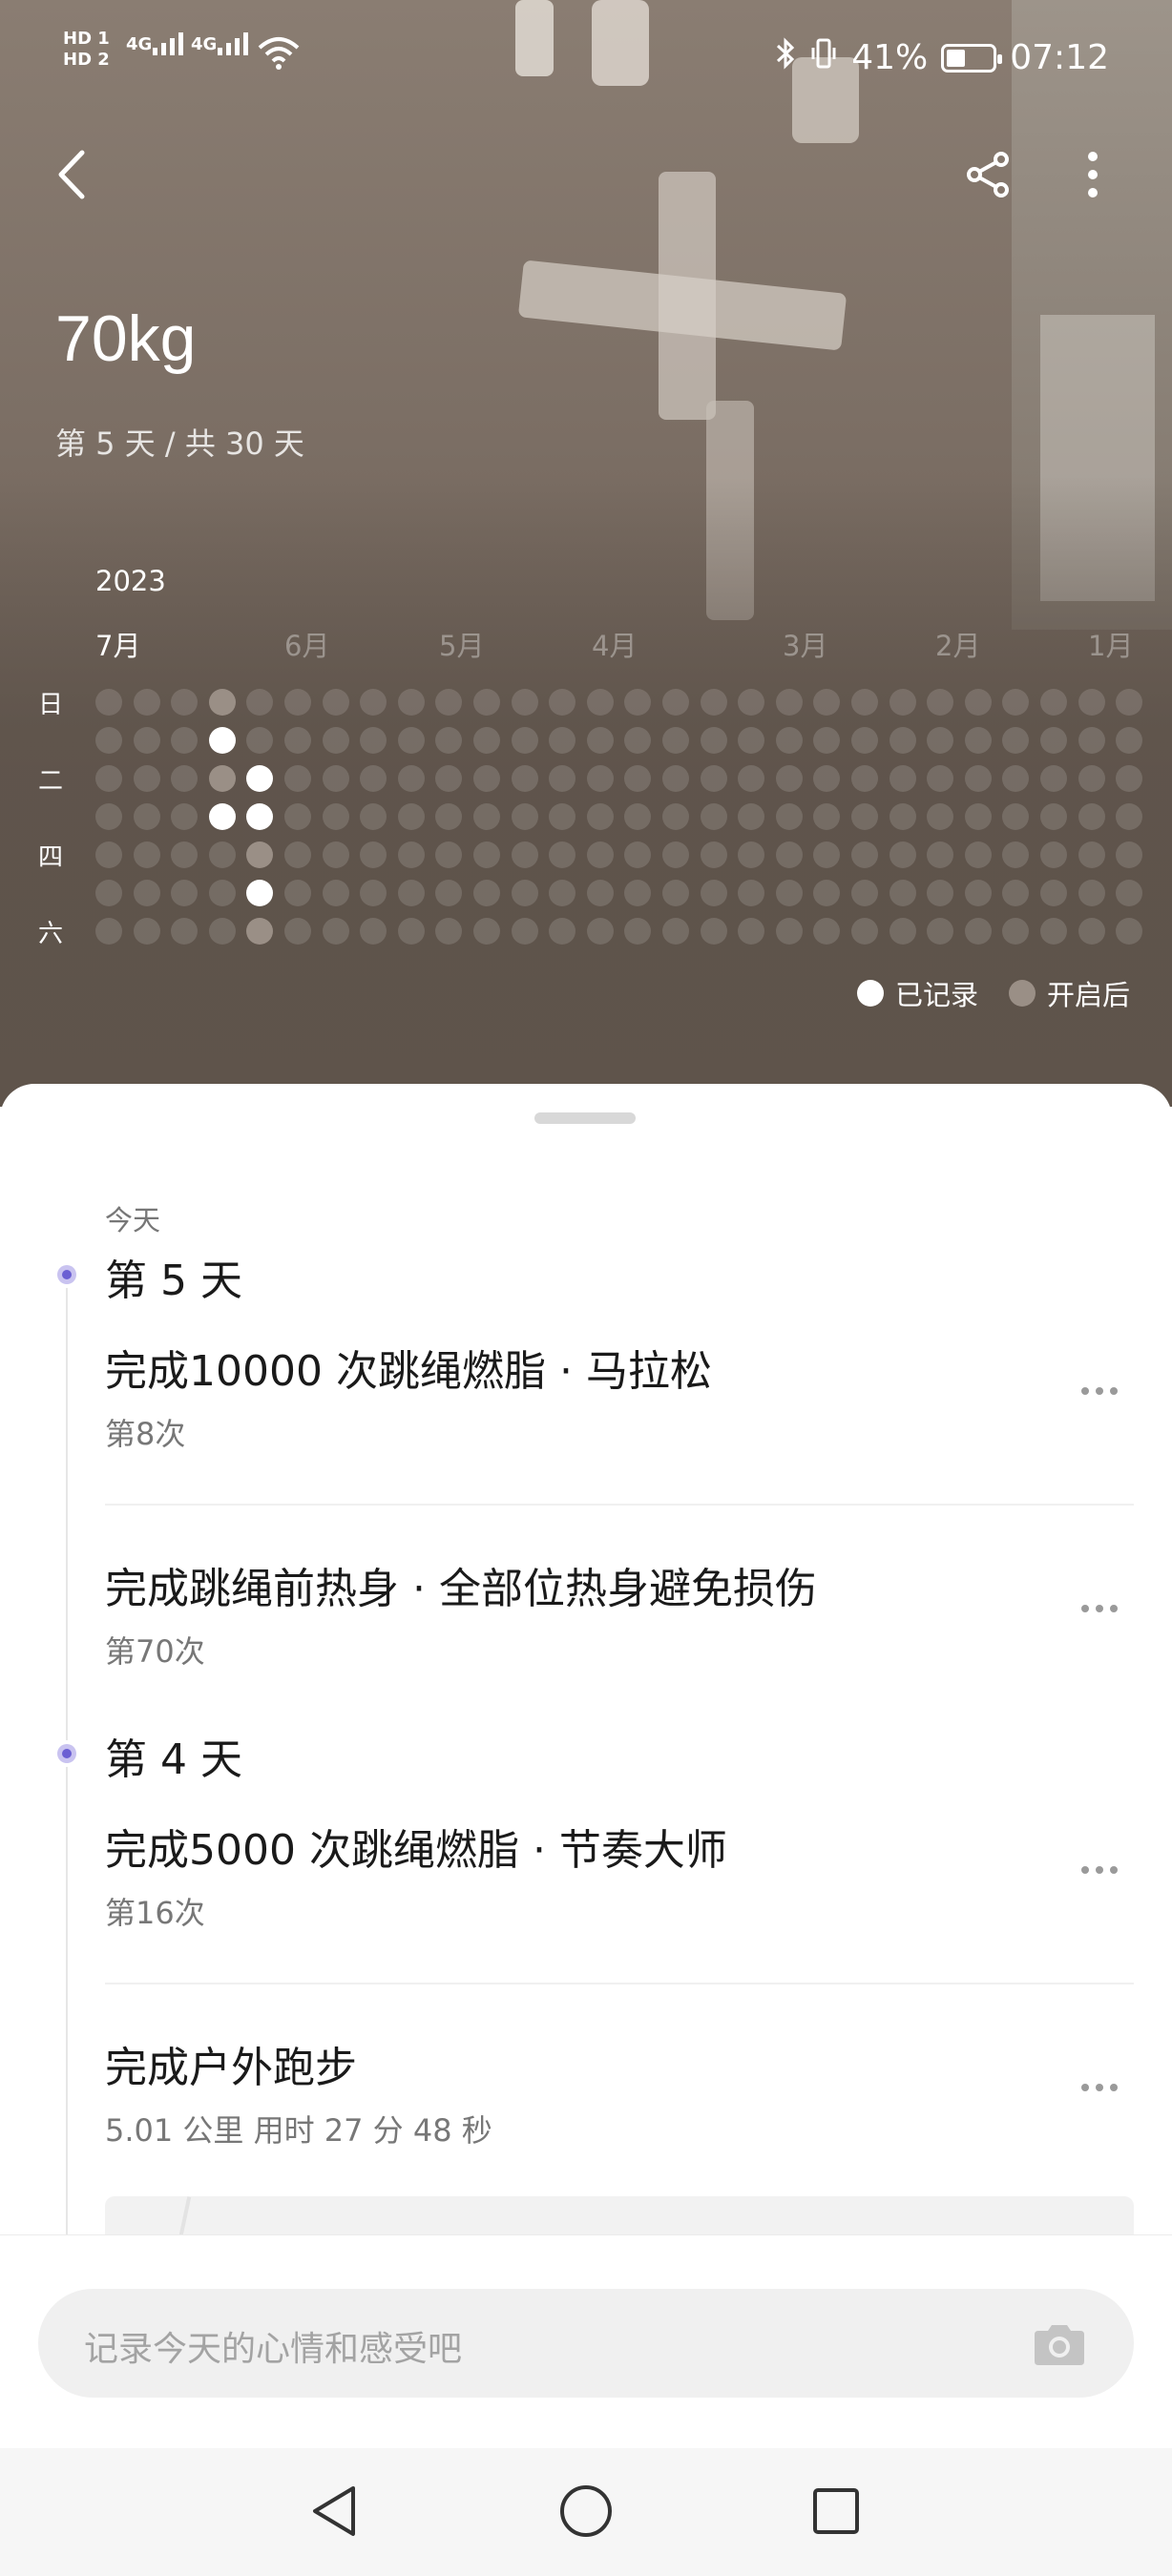  What do you see at coordinates (155, 1651) in the screenshot?
I see `entry-subtitle: 第70次` at bounding box center [155, 1651].